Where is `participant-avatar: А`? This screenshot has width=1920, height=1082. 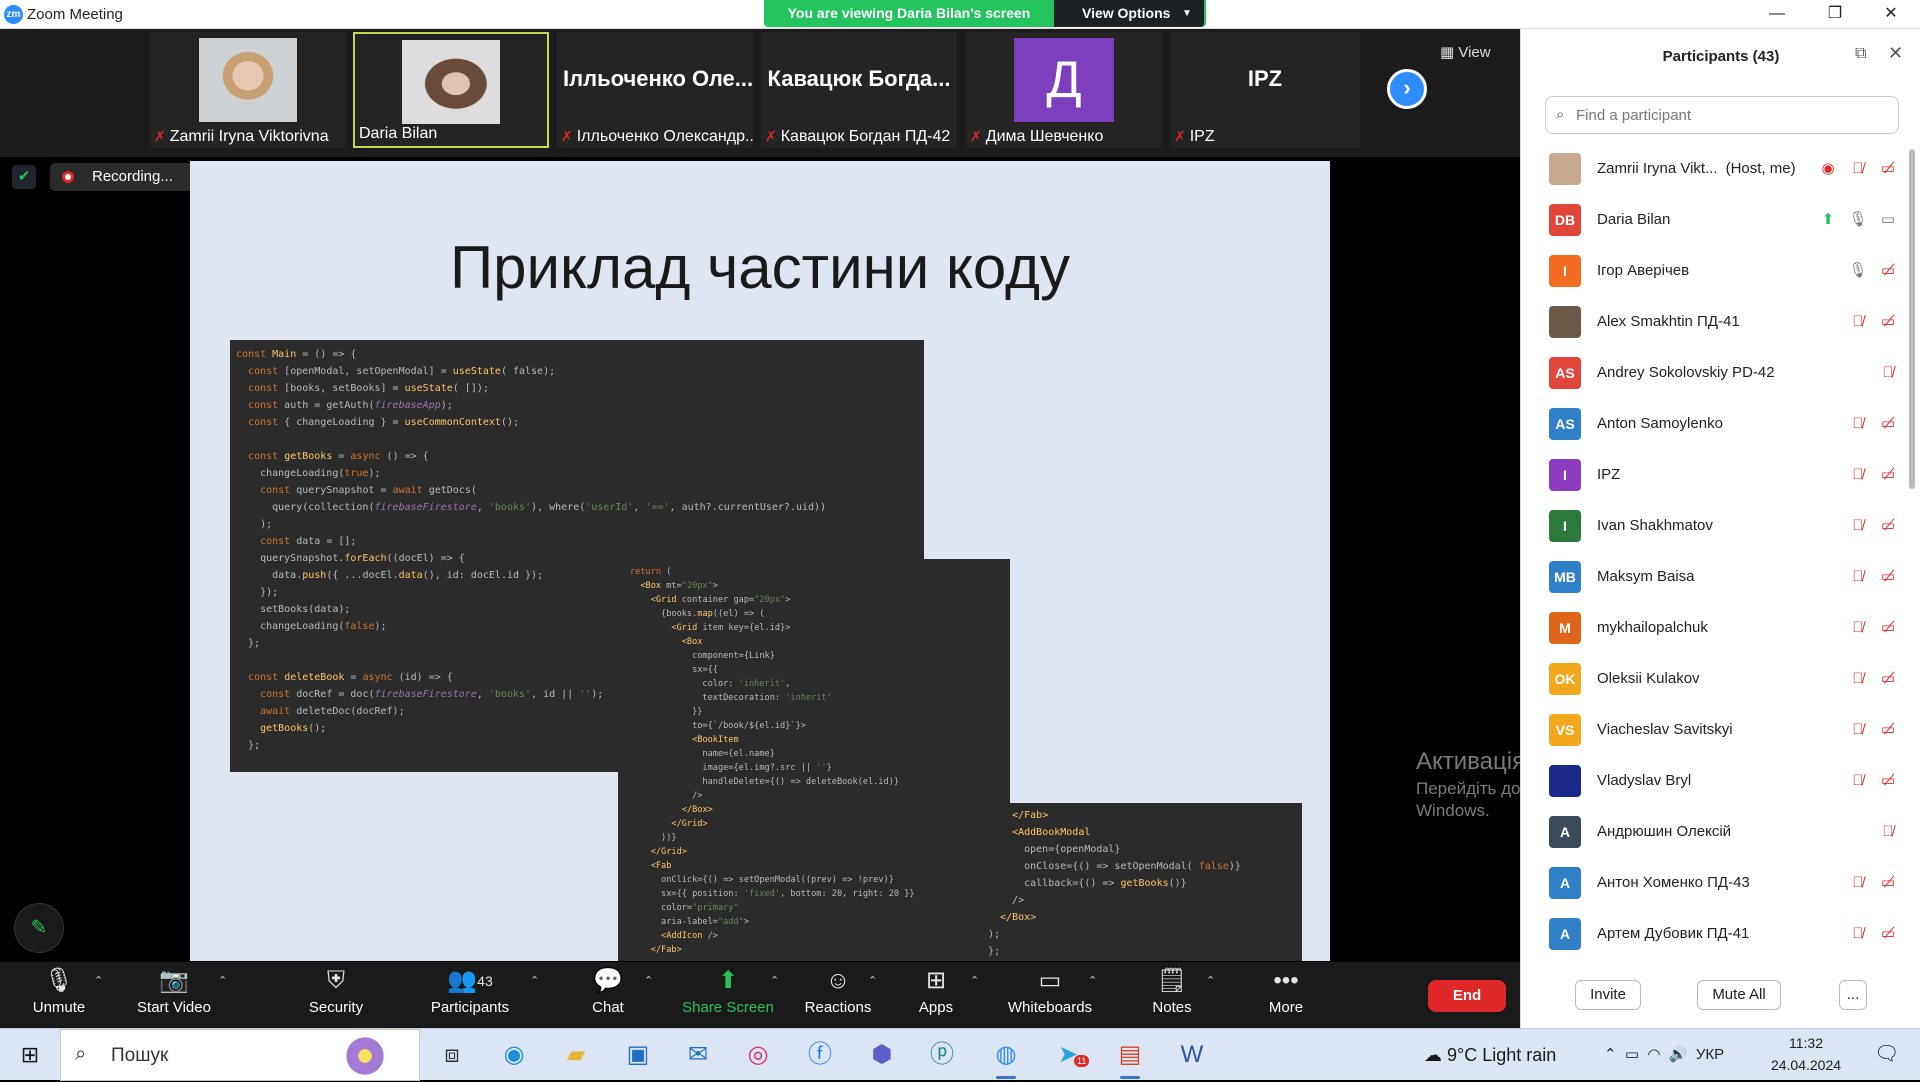 participant-avatar: А is located at coordinates (1565, 934).